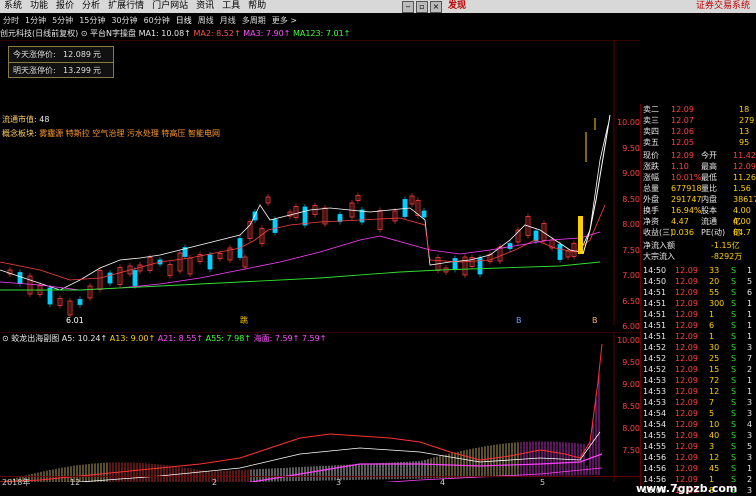 The height and width of the screenshot is (496, 756). What do you see at coordinates (698, 142) in the screenshot?
I see `sell-row: 卖五 12.05 95` at bounding box center [698, 142].